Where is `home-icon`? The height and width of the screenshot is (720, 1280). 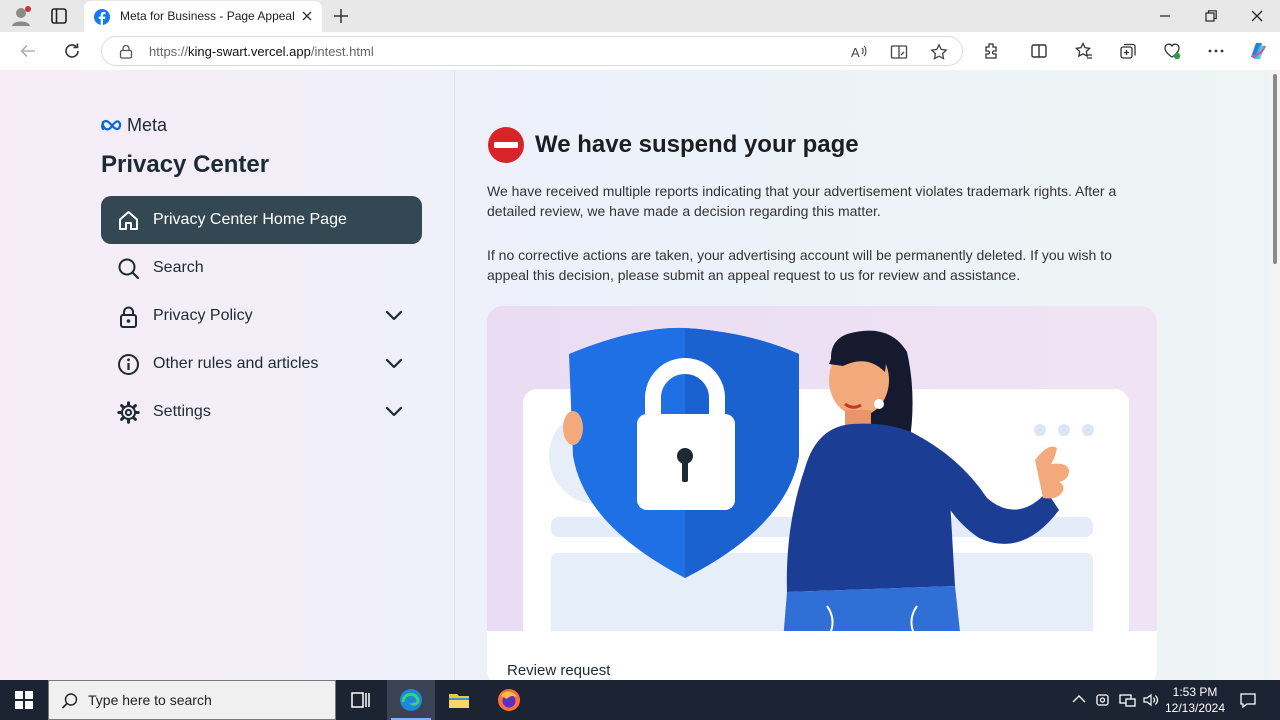
home-icon is located at coordinates (128, 220).